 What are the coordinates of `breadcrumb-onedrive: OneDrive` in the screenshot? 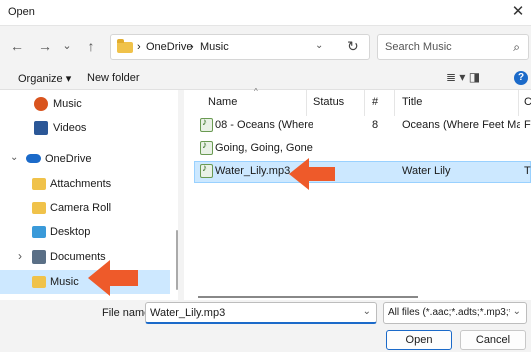 It's located at (169, 47).